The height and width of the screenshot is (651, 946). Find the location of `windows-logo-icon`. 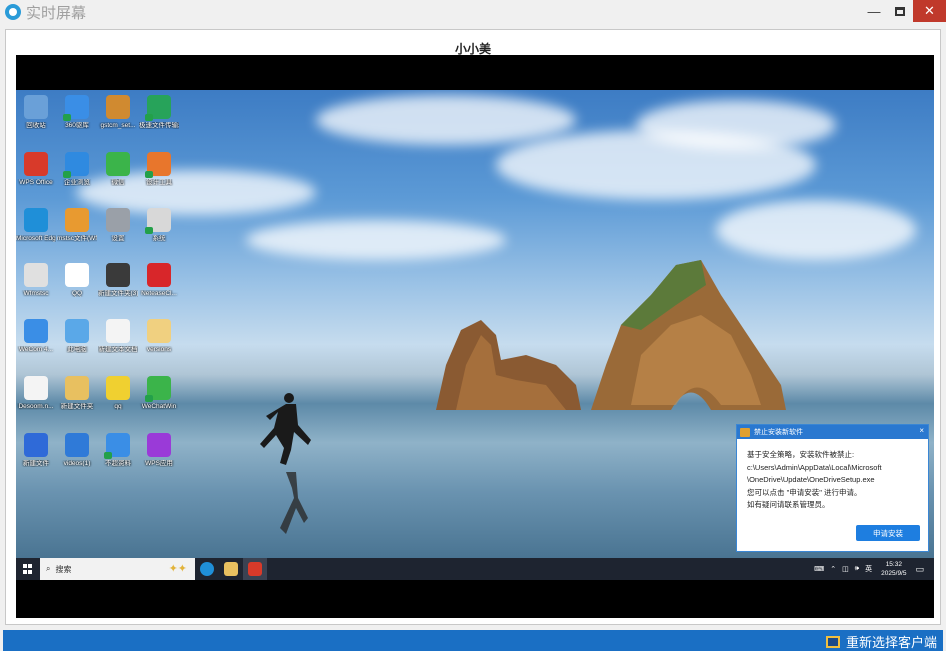

windows-logo-icon is located at coordinates (28, 569).